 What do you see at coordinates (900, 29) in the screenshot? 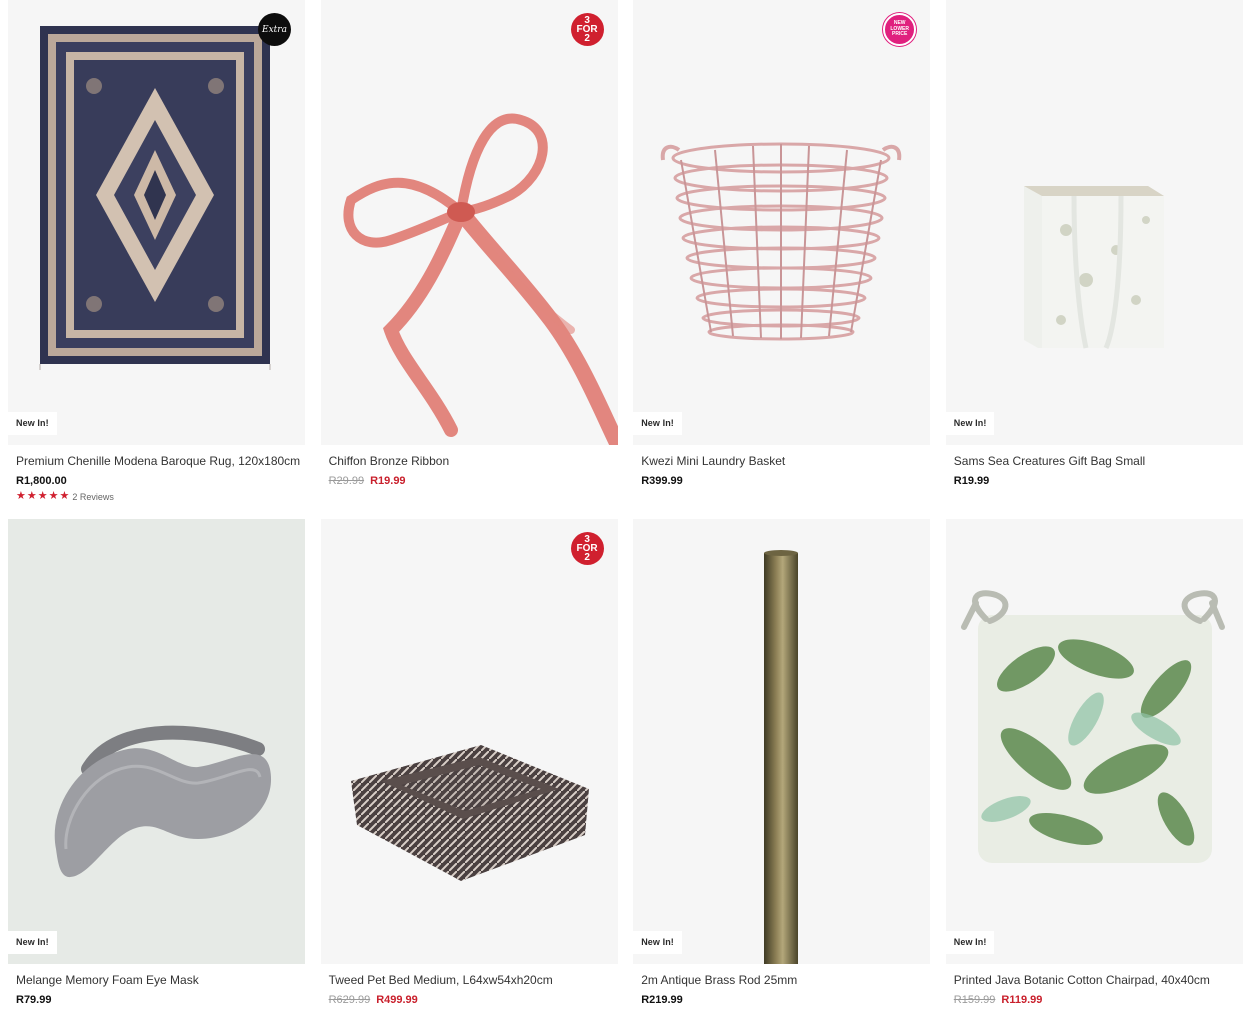
I see `new-lower-price-badge: NEW LOWER PRICE` at bounding box center [900, 29].